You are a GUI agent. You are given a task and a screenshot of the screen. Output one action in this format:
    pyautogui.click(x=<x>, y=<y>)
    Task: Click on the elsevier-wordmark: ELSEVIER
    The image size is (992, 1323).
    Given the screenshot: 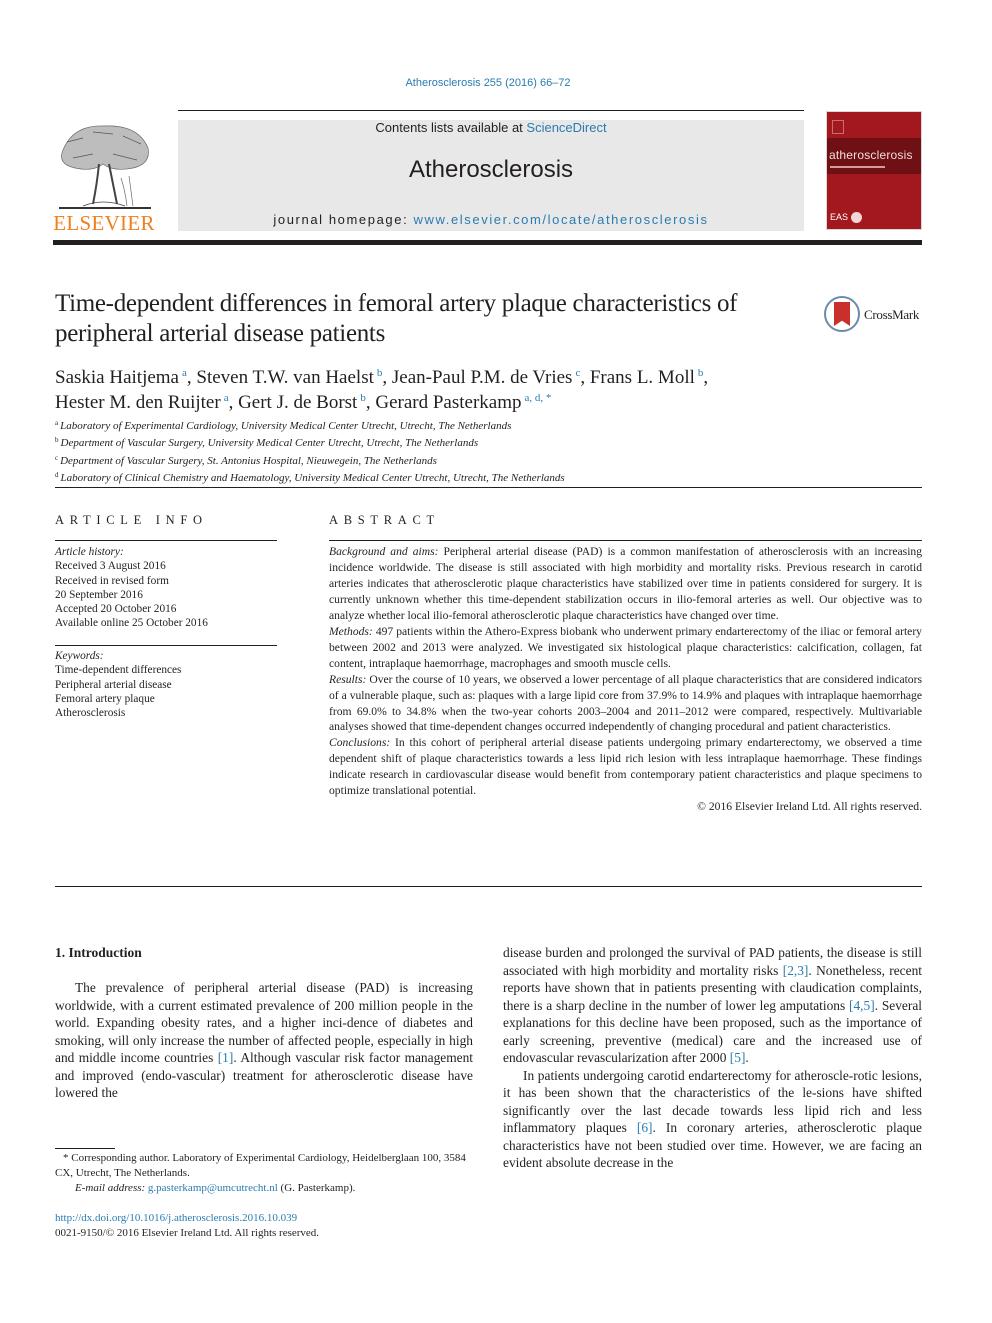 What is the action you would take?
    pyautogui.click(x=104, y=223)
    